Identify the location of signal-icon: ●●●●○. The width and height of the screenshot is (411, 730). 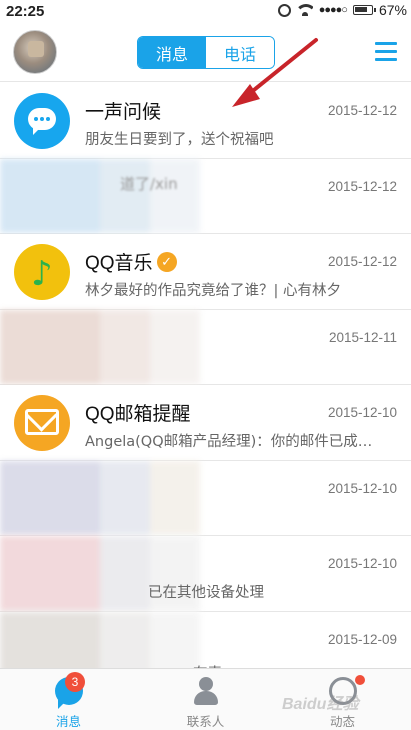
(333, 10).